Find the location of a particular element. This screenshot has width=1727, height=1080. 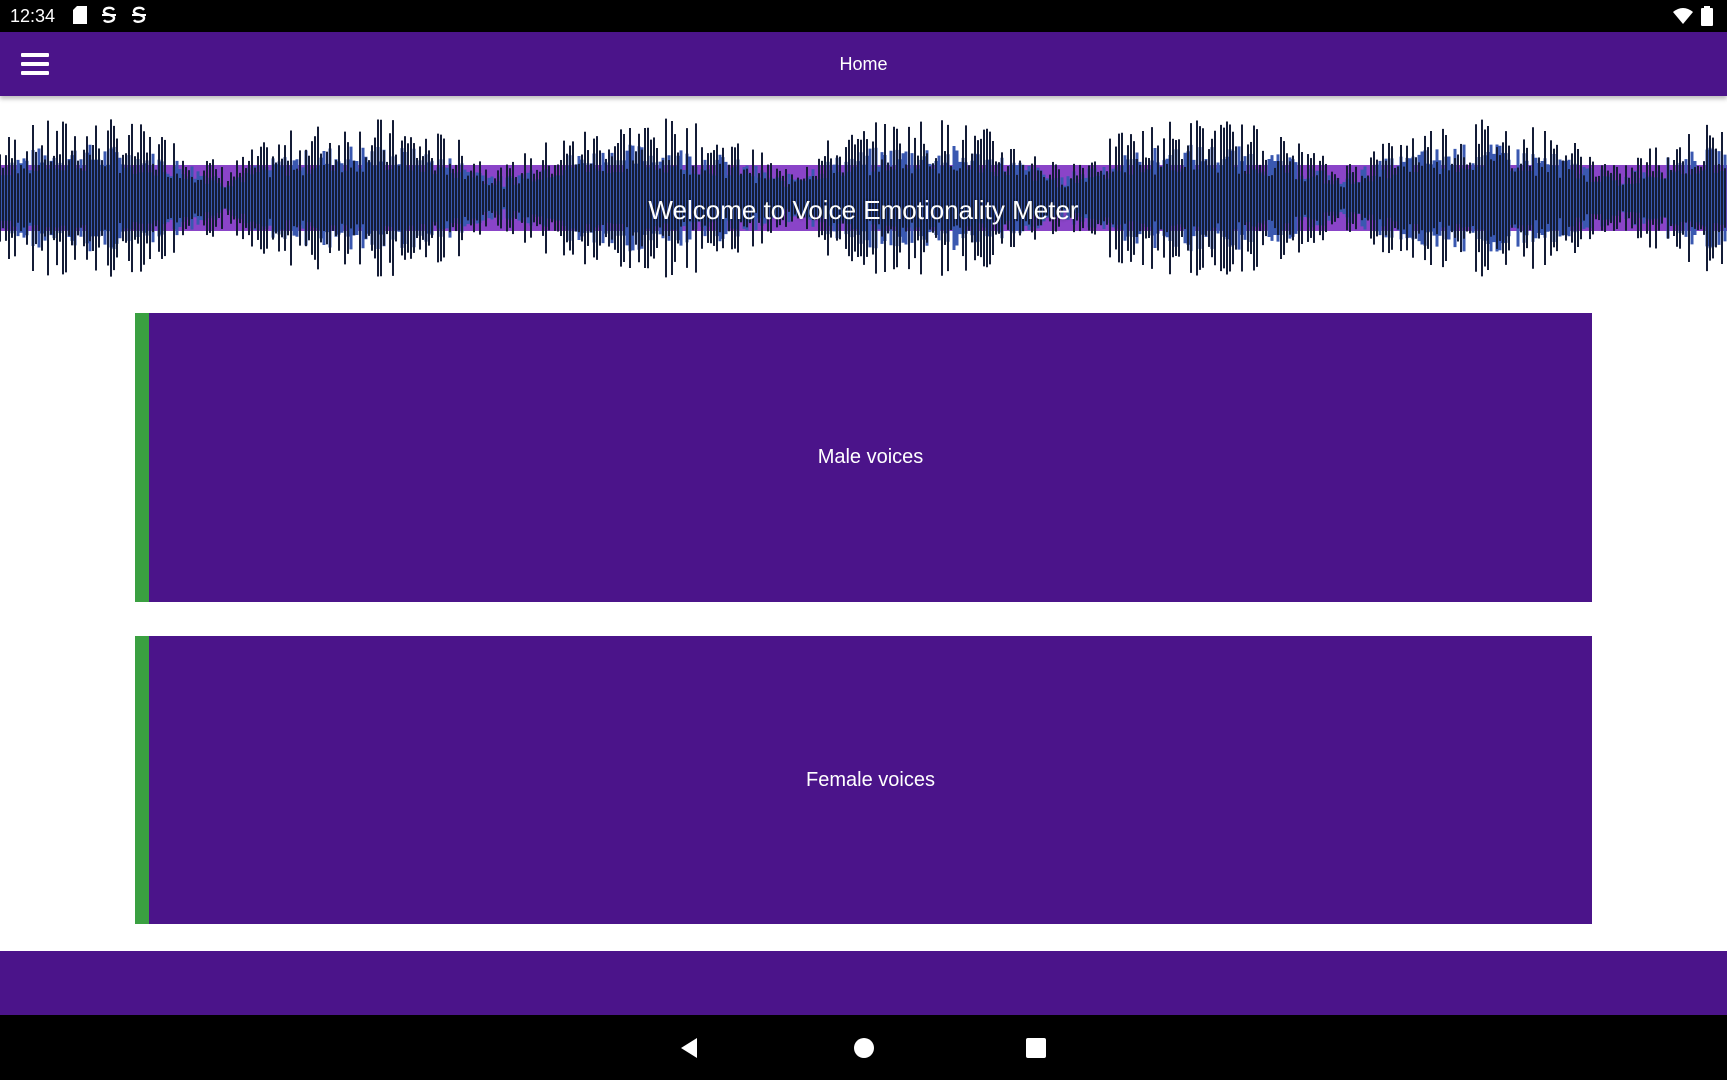

battery-icon is located at coordinates (1707, 18).